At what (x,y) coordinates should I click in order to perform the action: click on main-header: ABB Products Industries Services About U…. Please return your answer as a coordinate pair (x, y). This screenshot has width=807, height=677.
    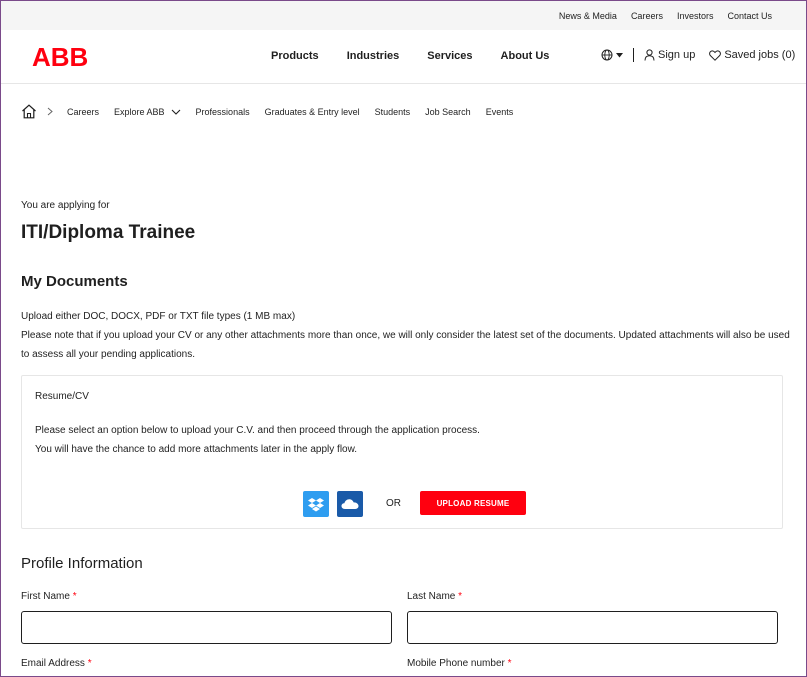
    Looking at the image, I should click on (403, 57).